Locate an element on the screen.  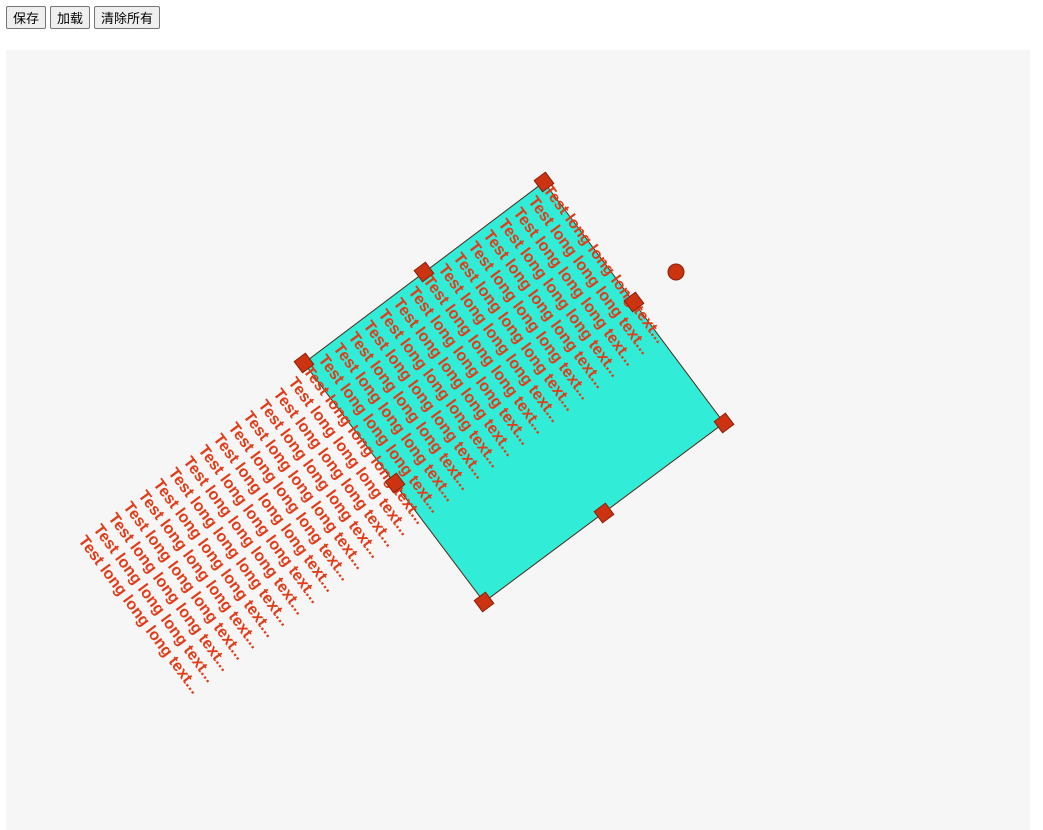
rotation-handle is located at coordinates (676, 272).